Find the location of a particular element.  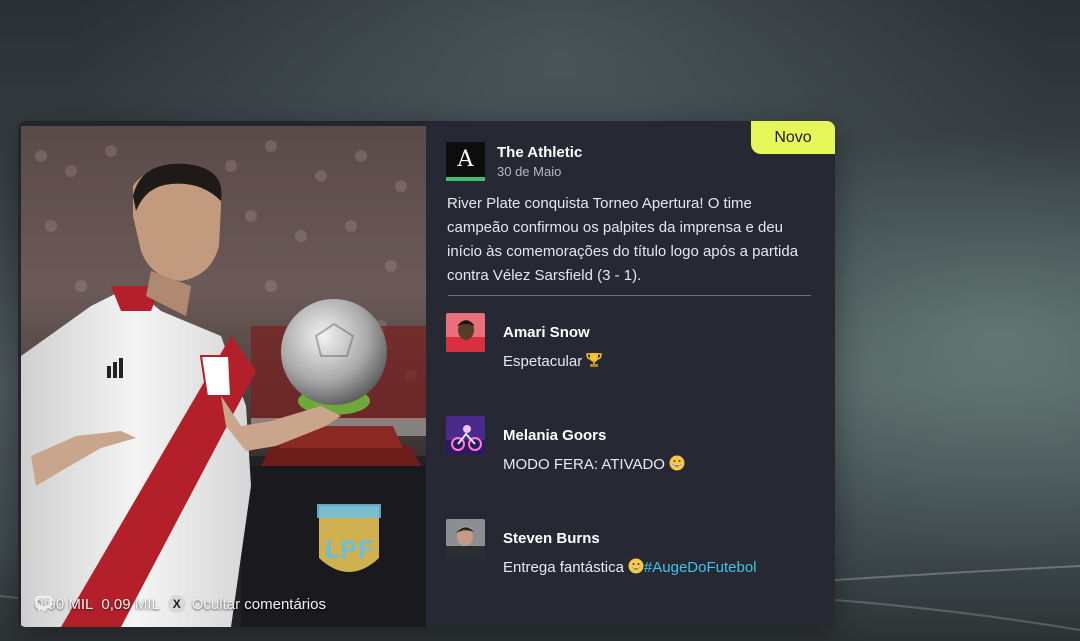

comment-author: Amari Snow is located at coordinates (546, 332).